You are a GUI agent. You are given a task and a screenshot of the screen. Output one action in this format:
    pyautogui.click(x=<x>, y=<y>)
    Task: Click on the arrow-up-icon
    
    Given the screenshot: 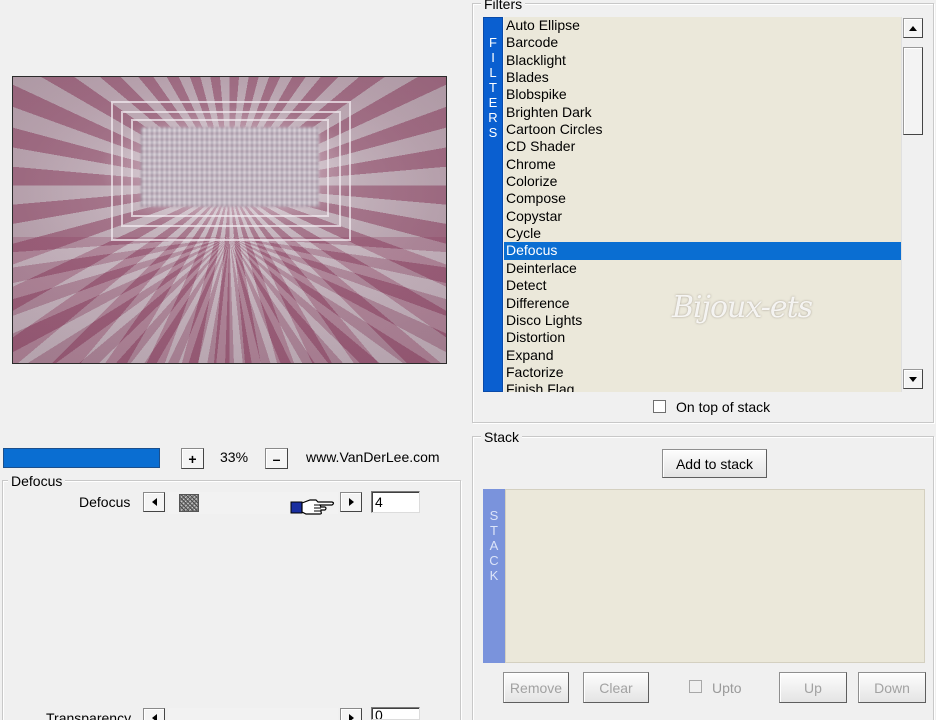 What is the action you would take?
    pyautogui.click(x=913, y=28)
    